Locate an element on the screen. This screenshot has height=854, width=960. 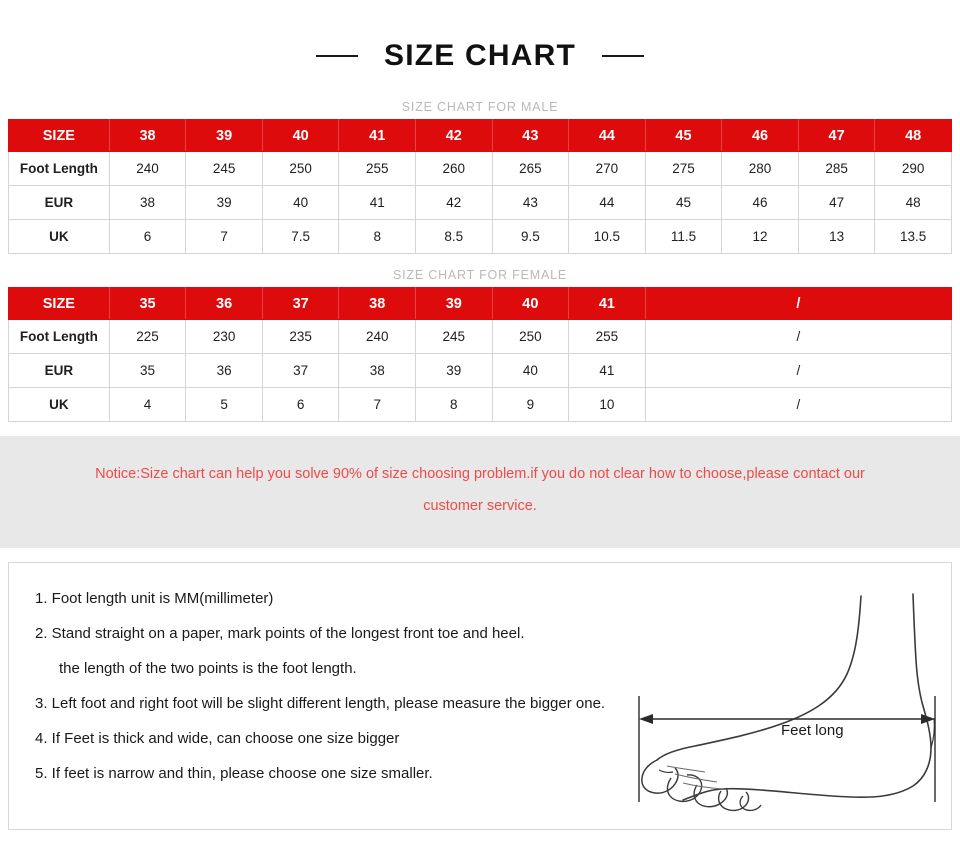
header-cell-size-35: 35 is located at coordinates (147, 303).